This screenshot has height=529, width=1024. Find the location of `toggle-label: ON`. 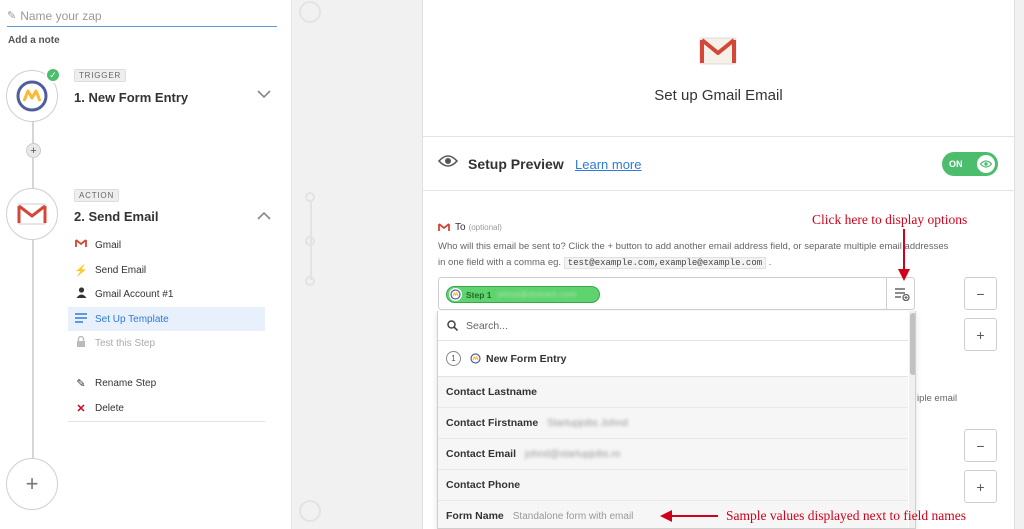

toggle-label: ON is located at coordinates (956, 164).